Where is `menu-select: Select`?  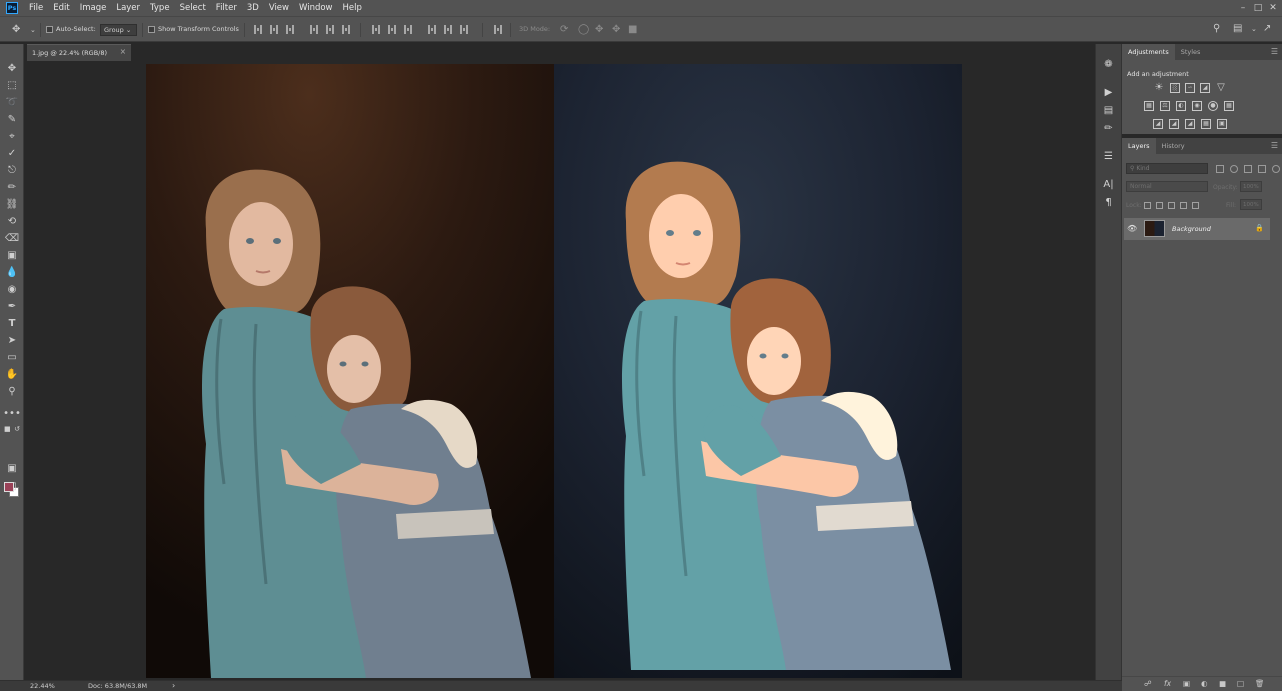
menu-select: Select is located at coordinates (193, 8).